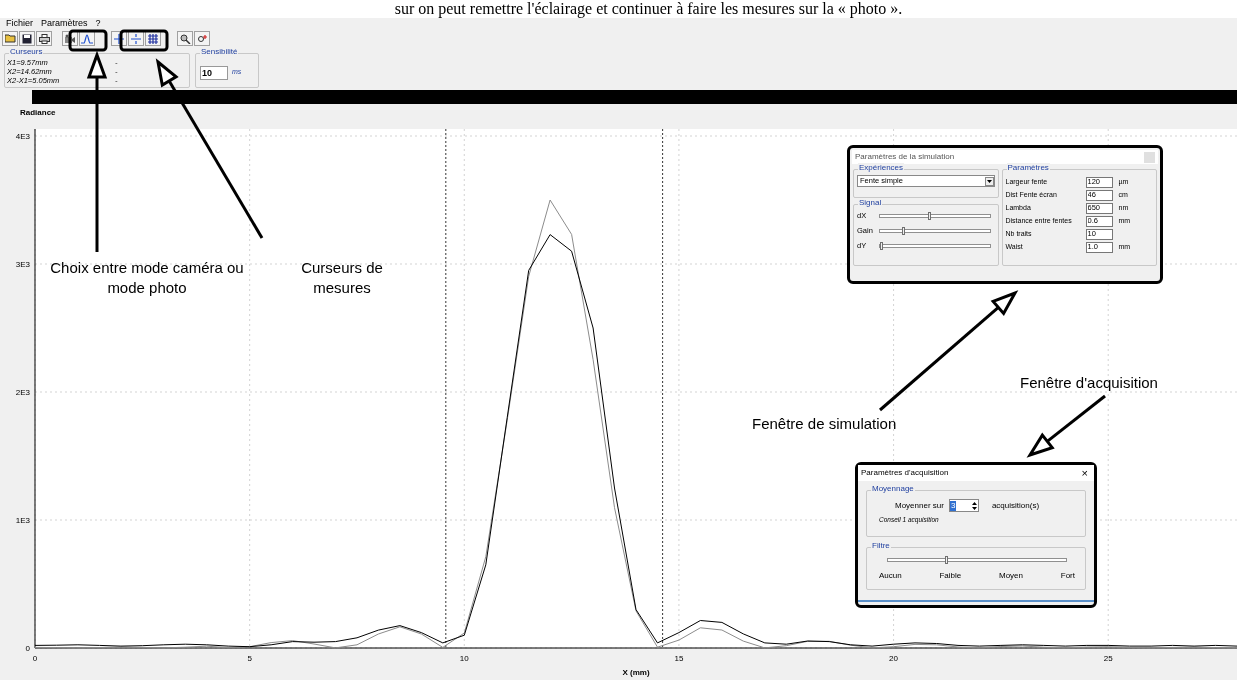  Describe the element at coordinates (1108, 658) in the screenshot. I see `x-tick-label: 25` at that location.